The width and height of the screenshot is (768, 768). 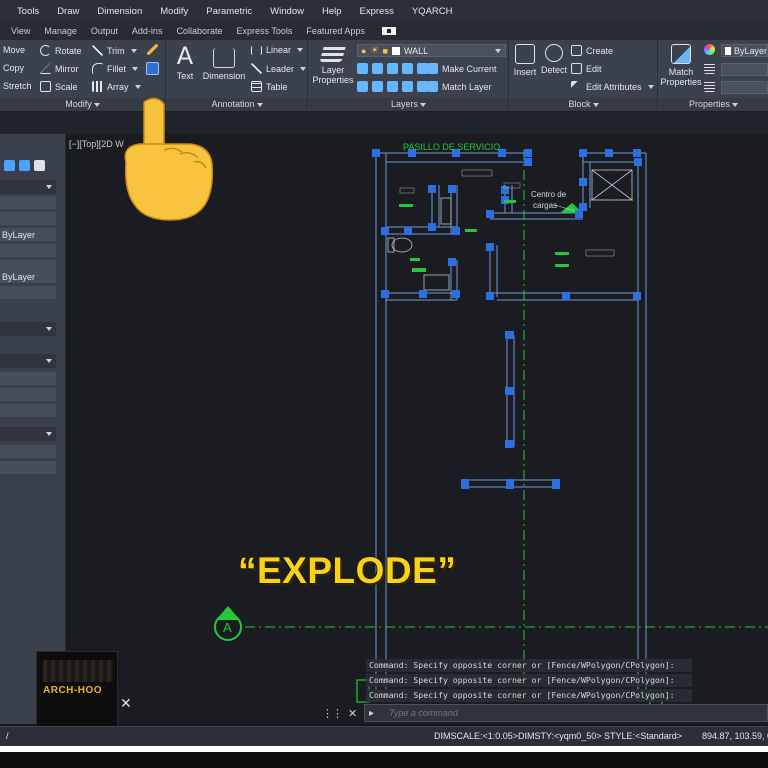 What do you see at coordinates (459, 86) in the screenshot?
I see `match-layer-button: Match Layer` at bounding box center [459, 86].